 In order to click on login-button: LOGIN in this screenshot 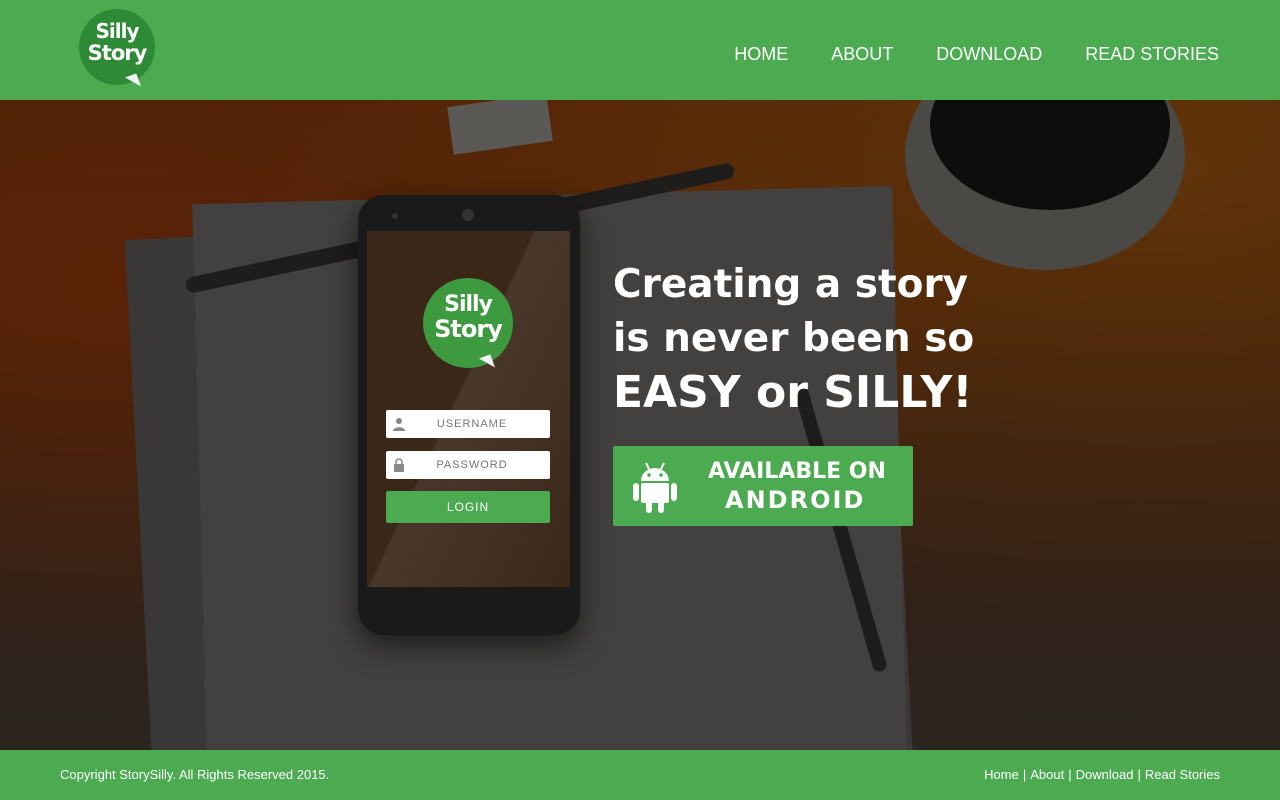, I will do `click(468, 507)`.